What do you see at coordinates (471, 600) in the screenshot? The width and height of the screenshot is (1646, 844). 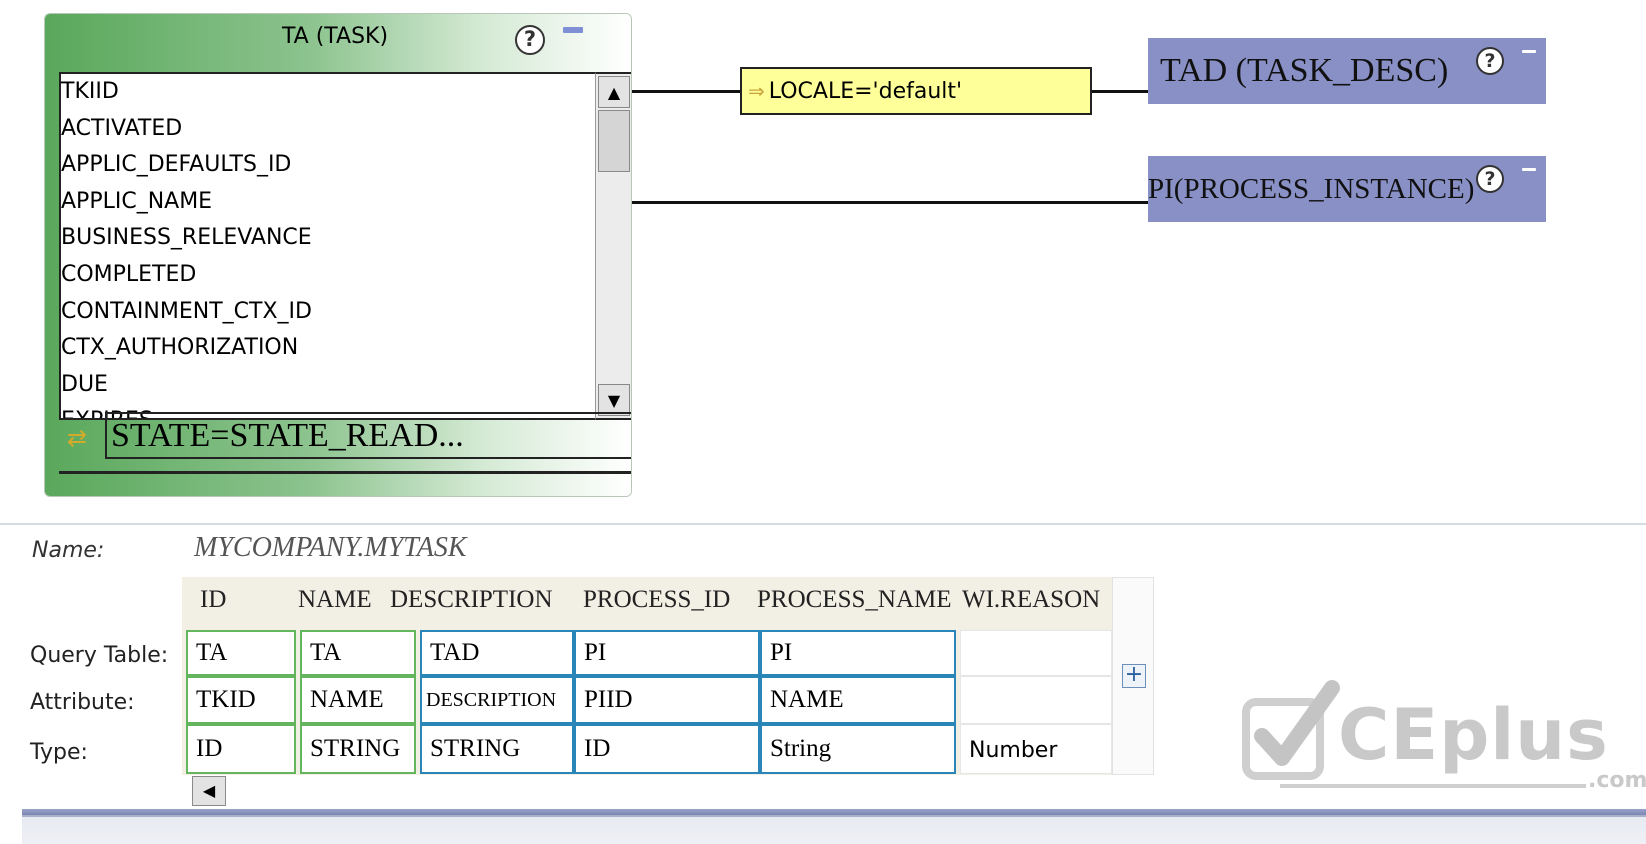 I see `column-header: DESCRIPTION` at bounding box center [471, 600].